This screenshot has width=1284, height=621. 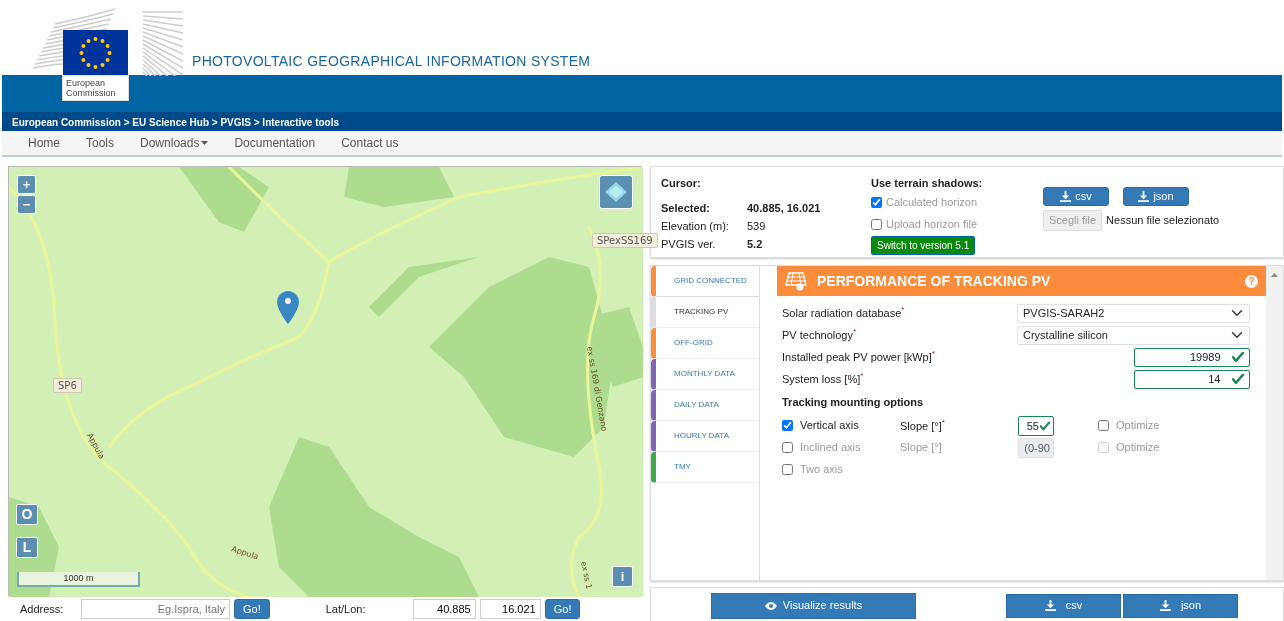 I want to click on address-field: Eg.Ispra, Italy, so click(x=155, y=609).